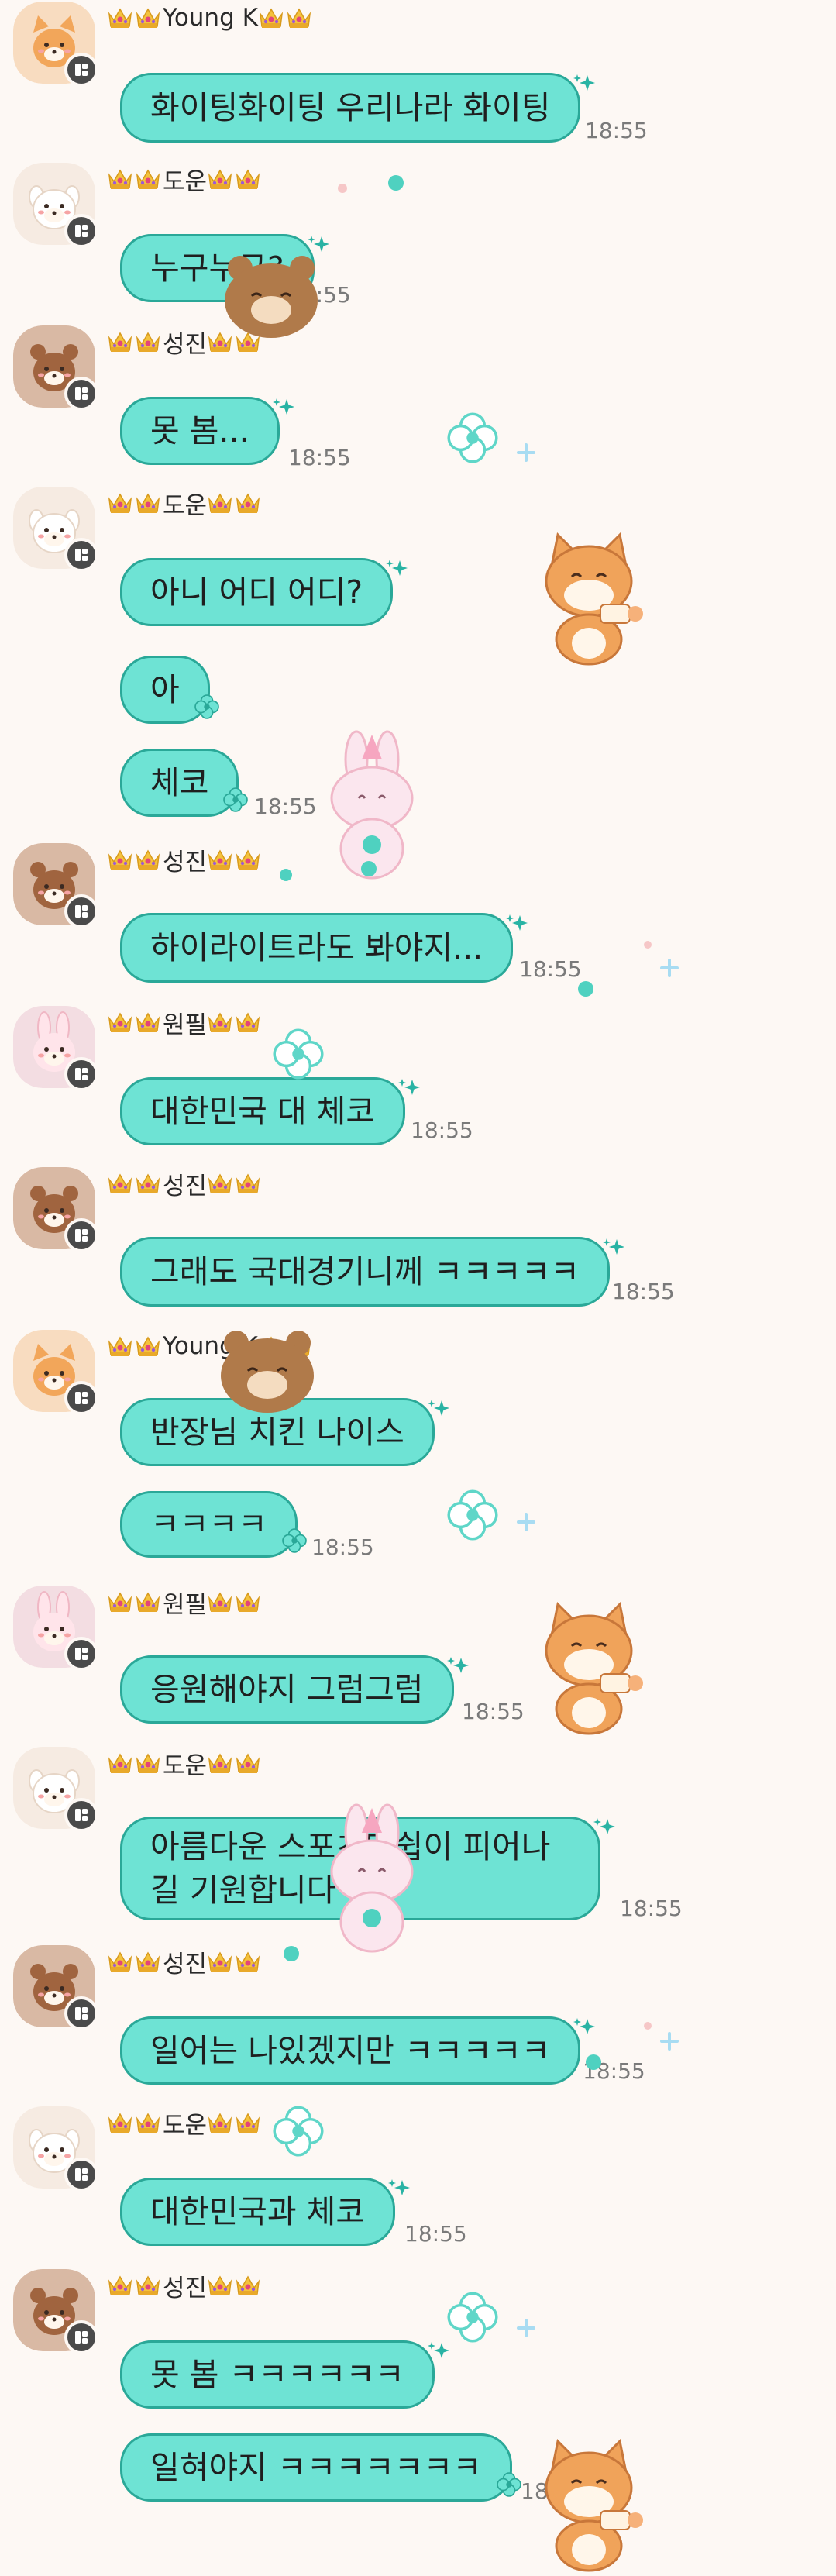 This screenshot has width=836, height=2576. I want to click on sender-name-text: Young K, so click(211, 18).